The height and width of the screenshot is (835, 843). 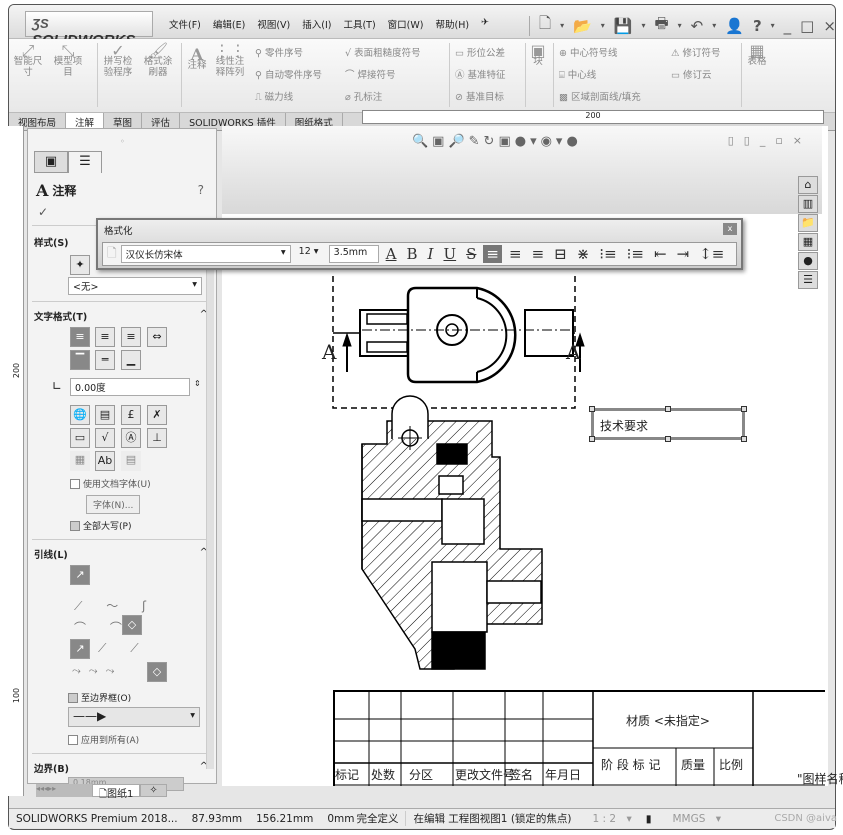 I want to click on align-center-button: ≡, so click(x=105, y=337).